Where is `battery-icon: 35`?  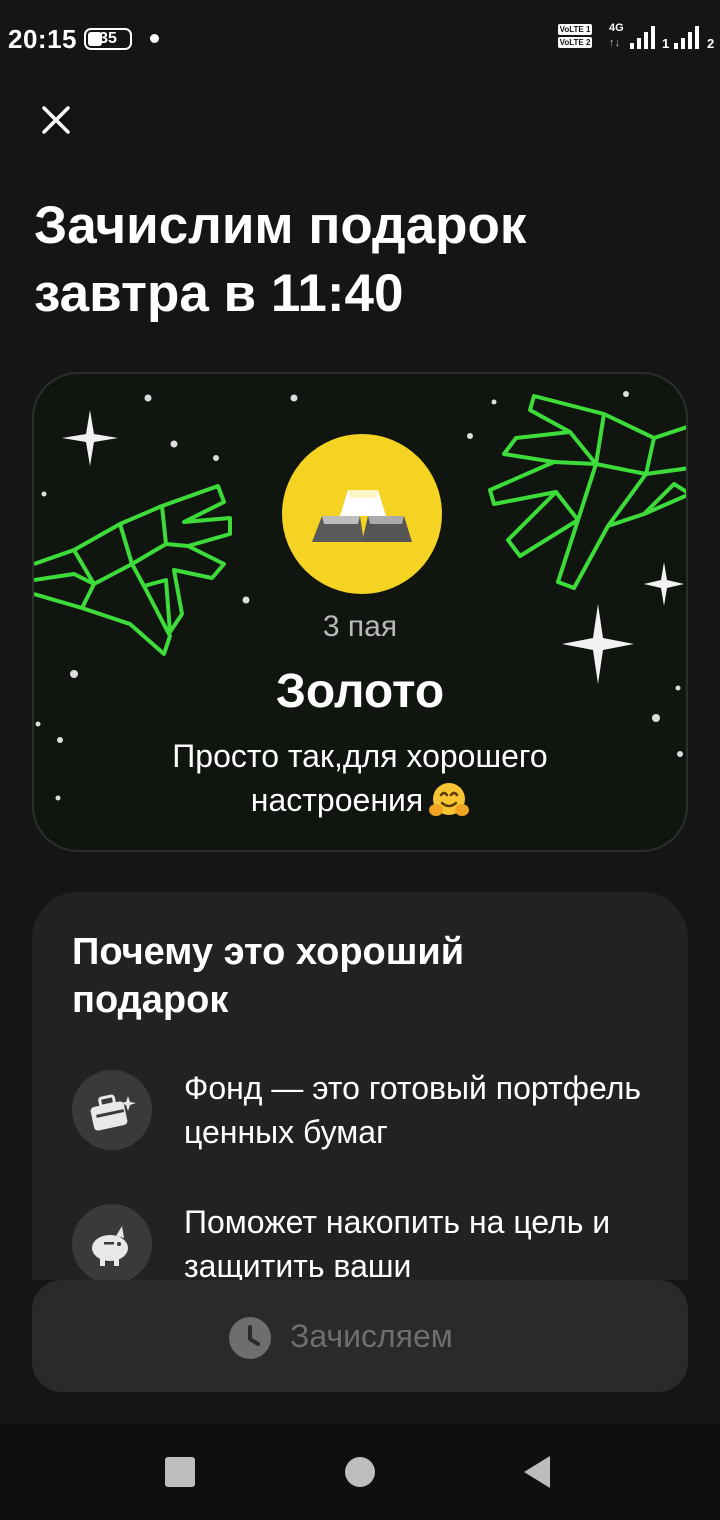 battery-icon: 35 is located at coordinates (108, 39).